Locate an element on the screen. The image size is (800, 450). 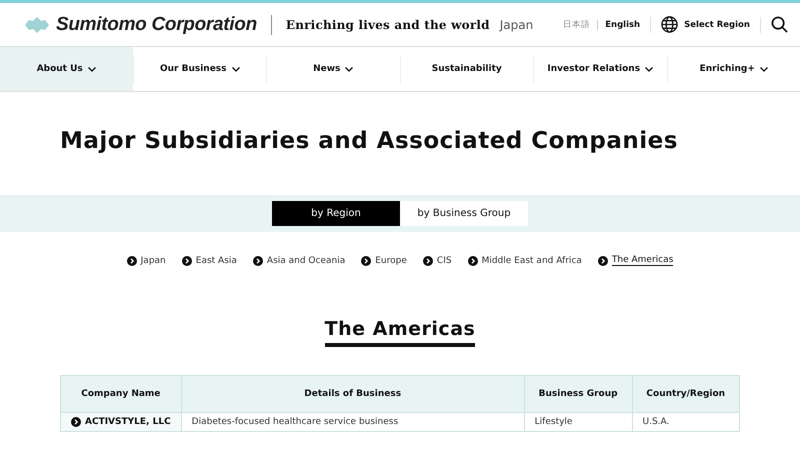
globe-icon is located at coordinates (669, 24).